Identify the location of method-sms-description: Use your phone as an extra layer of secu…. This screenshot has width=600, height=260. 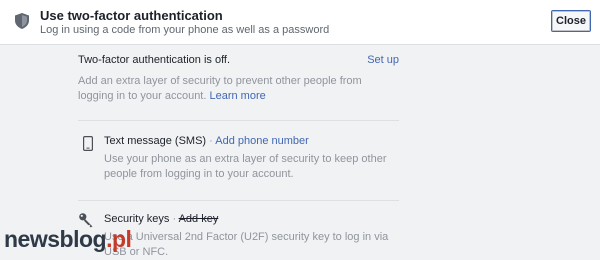
(245, 166).